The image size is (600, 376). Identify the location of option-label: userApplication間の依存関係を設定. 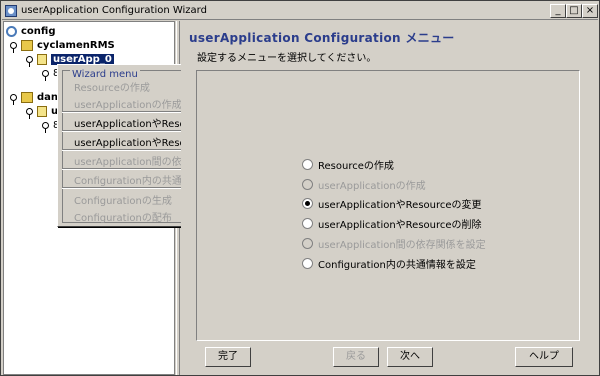
(402, 245).